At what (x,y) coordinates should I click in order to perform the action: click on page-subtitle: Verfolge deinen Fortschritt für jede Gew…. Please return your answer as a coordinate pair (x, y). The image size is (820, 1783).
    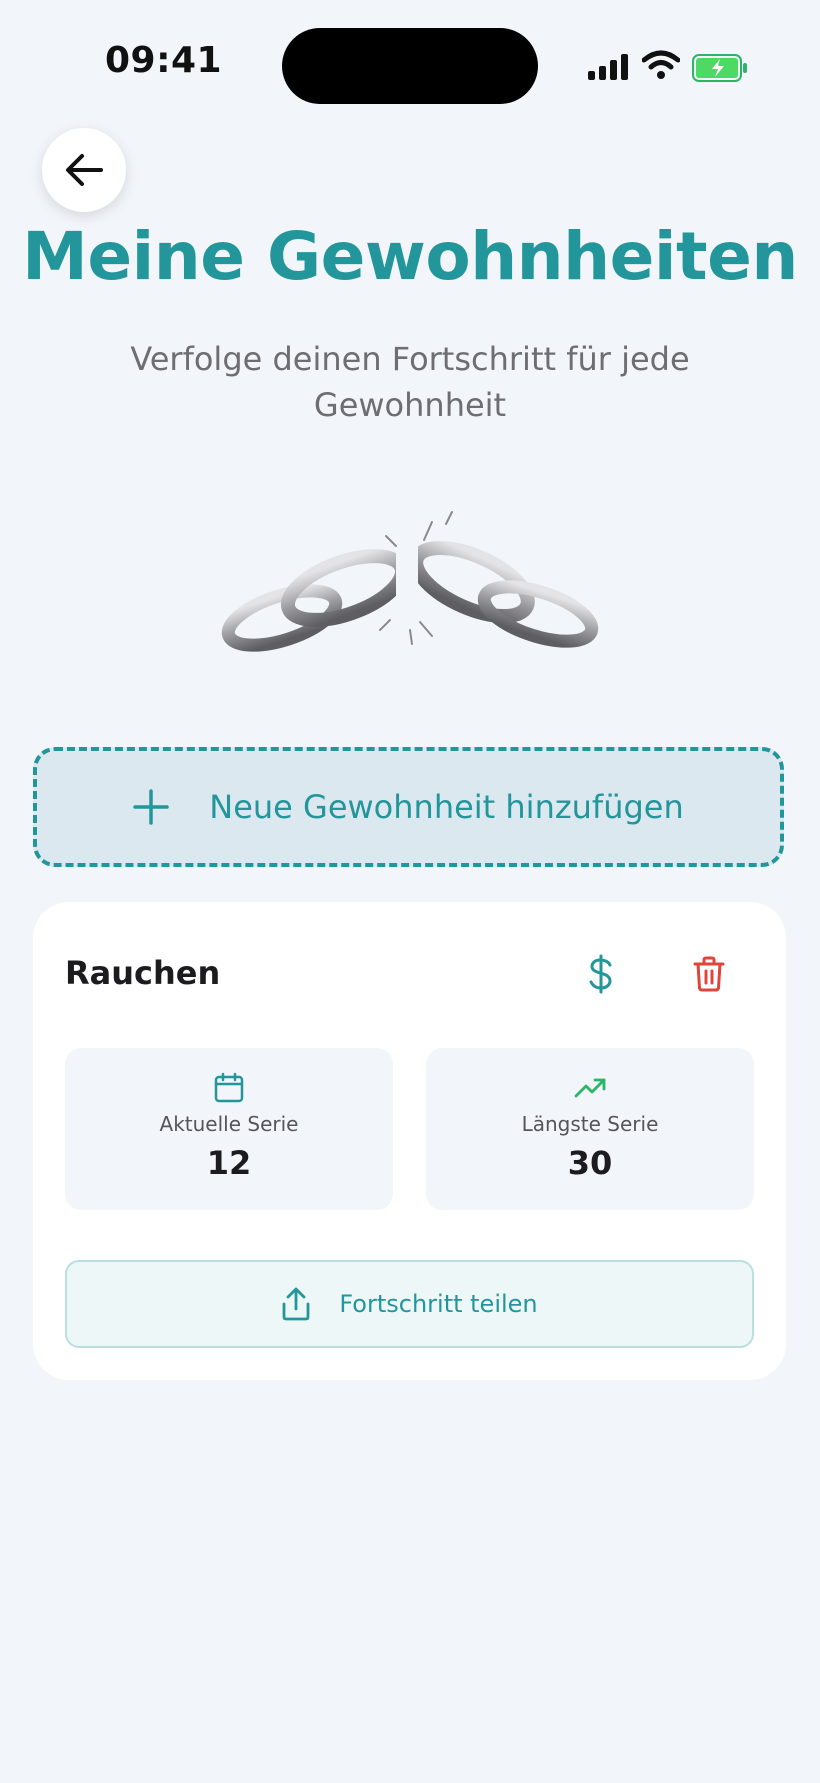
    Looking at the image, I should click on (410, 382).